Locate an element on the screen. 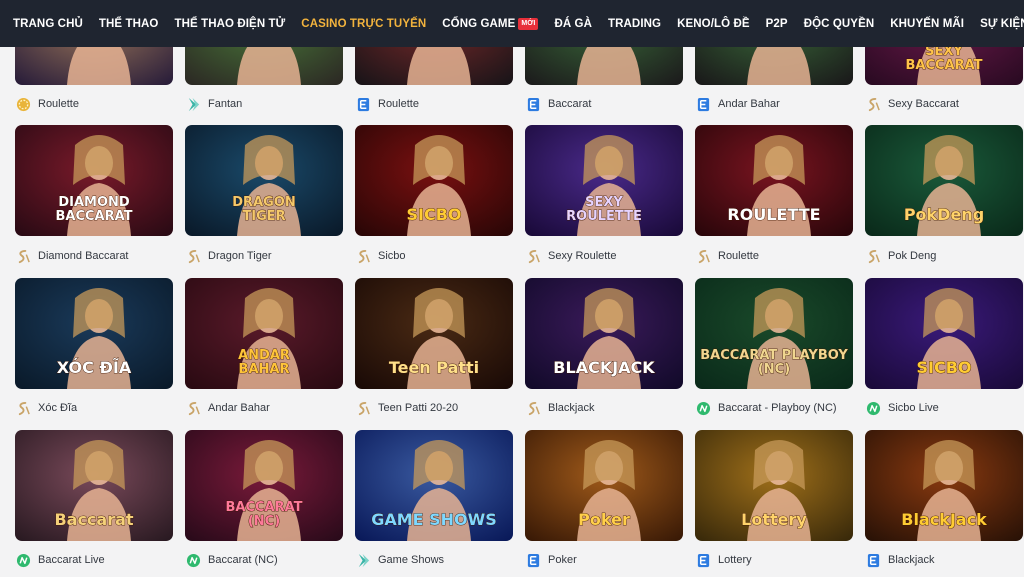 This screenshot has height=577, width=1024. game-name: Diamond Baccarat is located at coordinates (83, 256).